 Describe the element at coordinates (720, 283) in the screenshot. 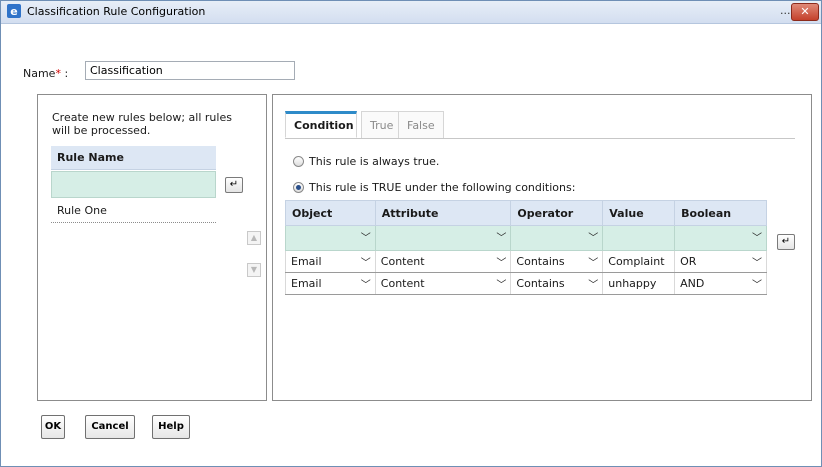

I see `boolean-cell: AND ﹀` at that location.